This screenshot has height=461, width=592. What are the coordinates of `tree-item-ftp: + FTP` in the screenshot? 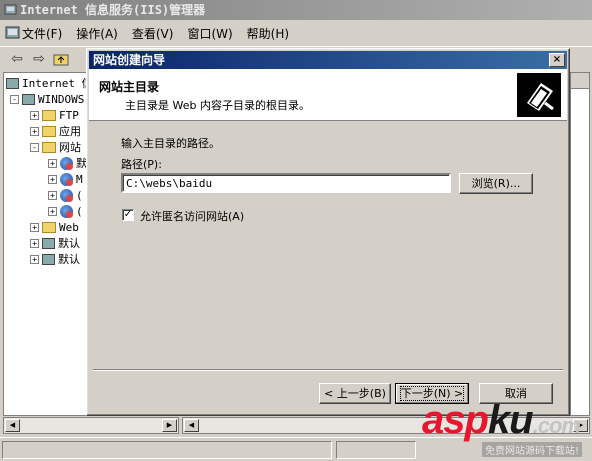 It's located at (54, 115).